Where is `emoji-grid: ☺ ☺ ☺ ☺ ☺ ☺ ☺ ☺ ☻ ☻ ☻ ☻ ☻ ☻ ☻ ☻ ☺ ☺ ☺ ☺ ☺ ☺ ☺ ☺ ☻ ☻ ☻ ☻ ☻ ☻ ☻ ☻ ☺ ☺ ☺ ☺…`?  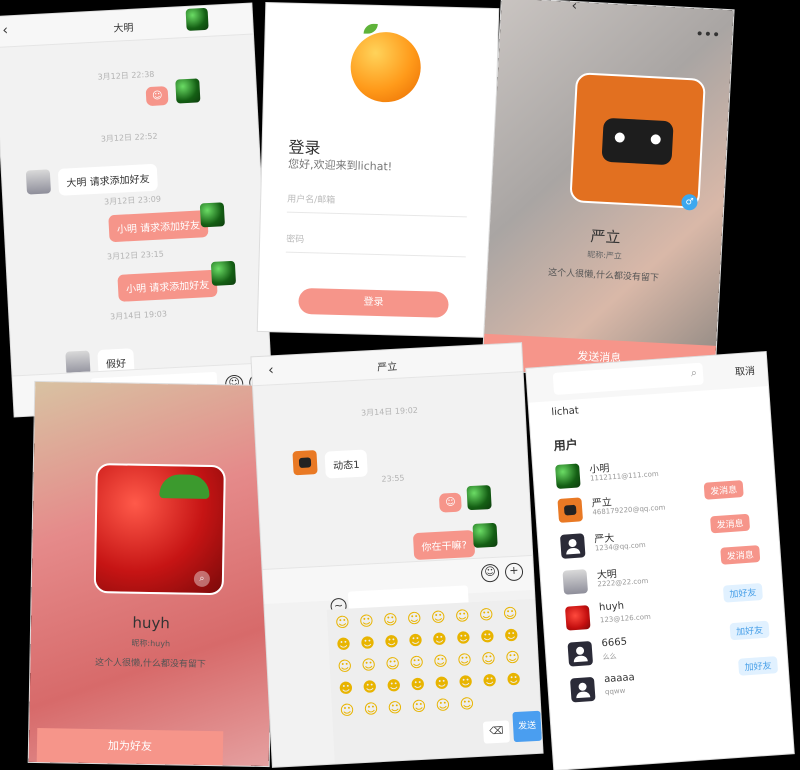
emoji-grid: ☺ ☺ ☺ ☺ ☺ ☺ ☺ ☺ ☻ ☻ ☻ ☻ ☻ ☻ ☻ ☻ ☺ ☺ ☺ ☺ ☺ ☺ ☺ ☺ ☻ ☻ ☻ ☻ ☻ ☻ ☻ ☻ ☺ ☺ ☺ ☺… is located at coordinates (428, 663).